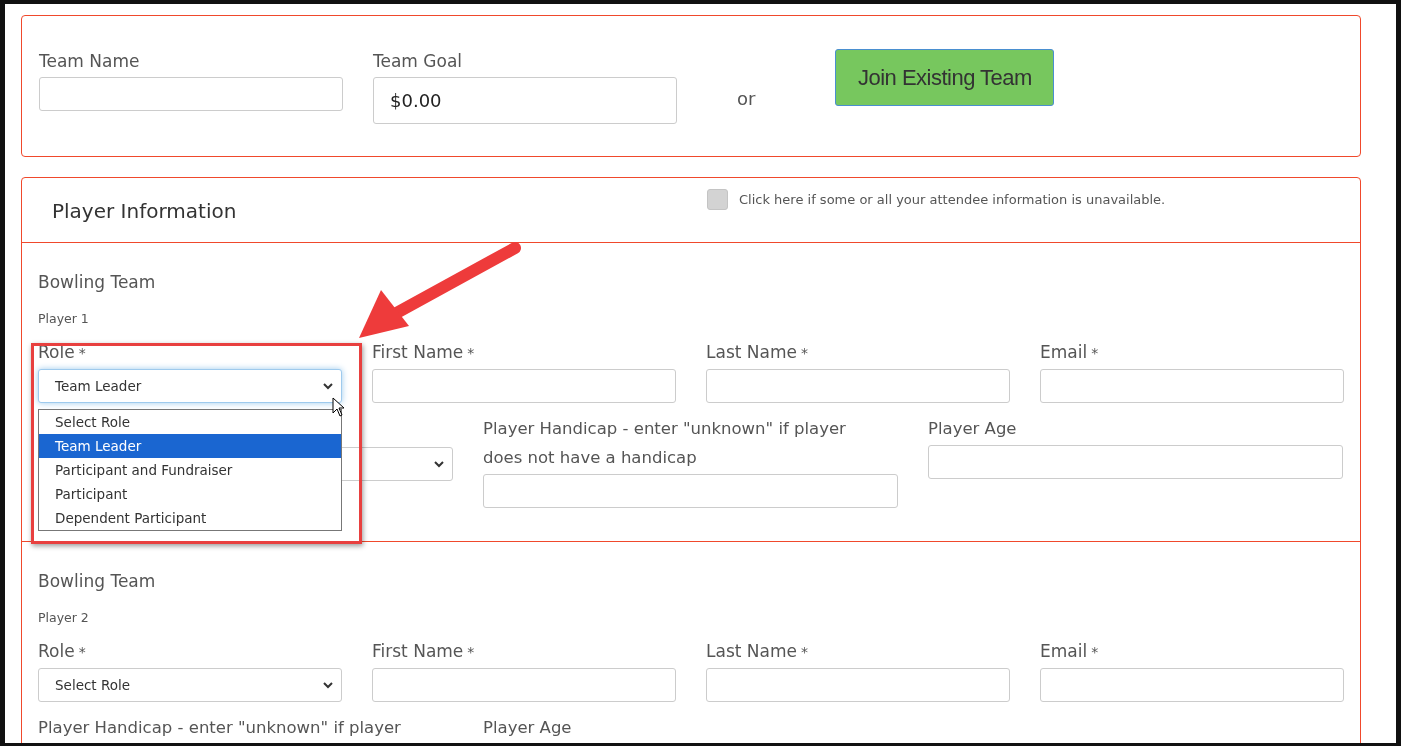 The image size is (1401, 746). I want to click on dropdown-option: Participant, so click(190, 494).